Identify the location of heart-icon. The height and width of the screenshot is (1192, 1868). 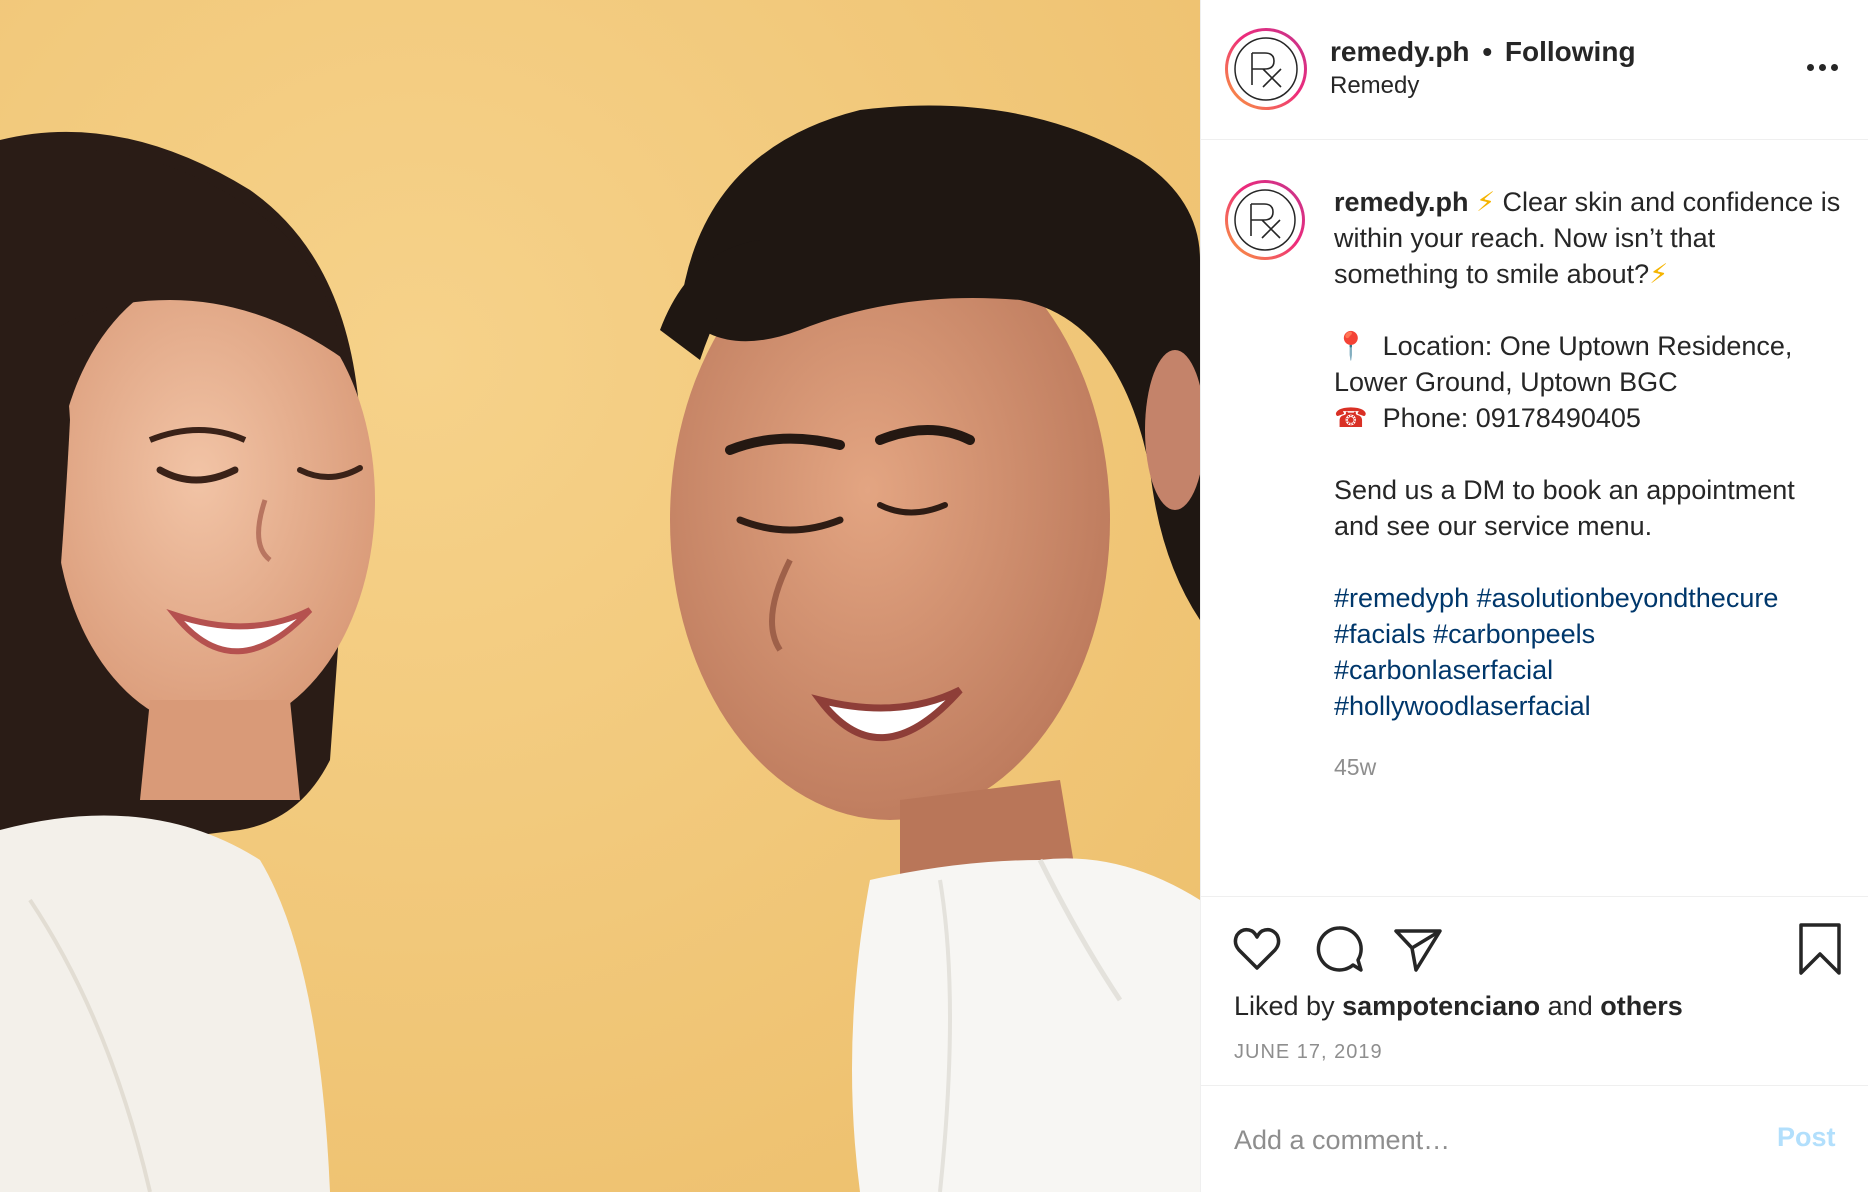
(1257, 949).